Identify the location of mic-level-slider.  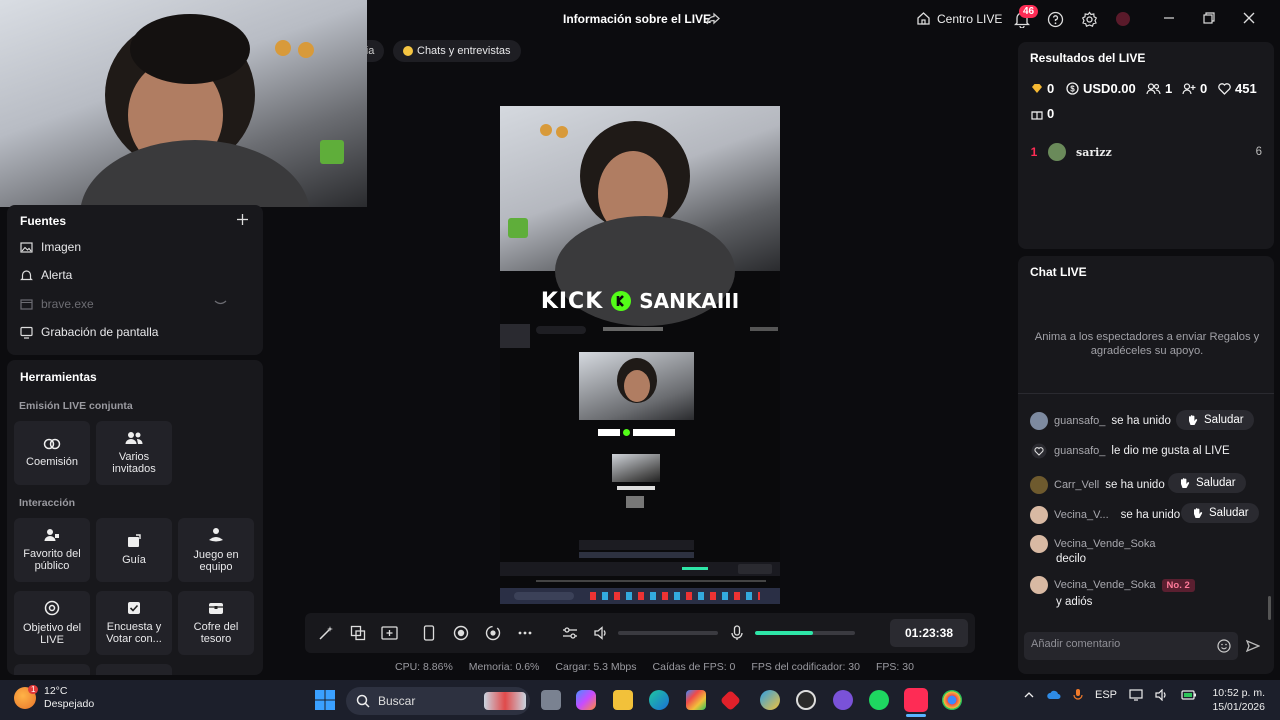
(805, 633).